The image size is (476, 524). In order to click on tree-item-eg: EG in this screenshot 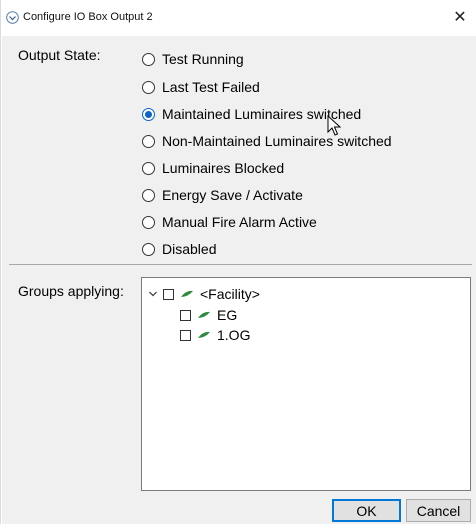, I will do `click(208, 315)`.